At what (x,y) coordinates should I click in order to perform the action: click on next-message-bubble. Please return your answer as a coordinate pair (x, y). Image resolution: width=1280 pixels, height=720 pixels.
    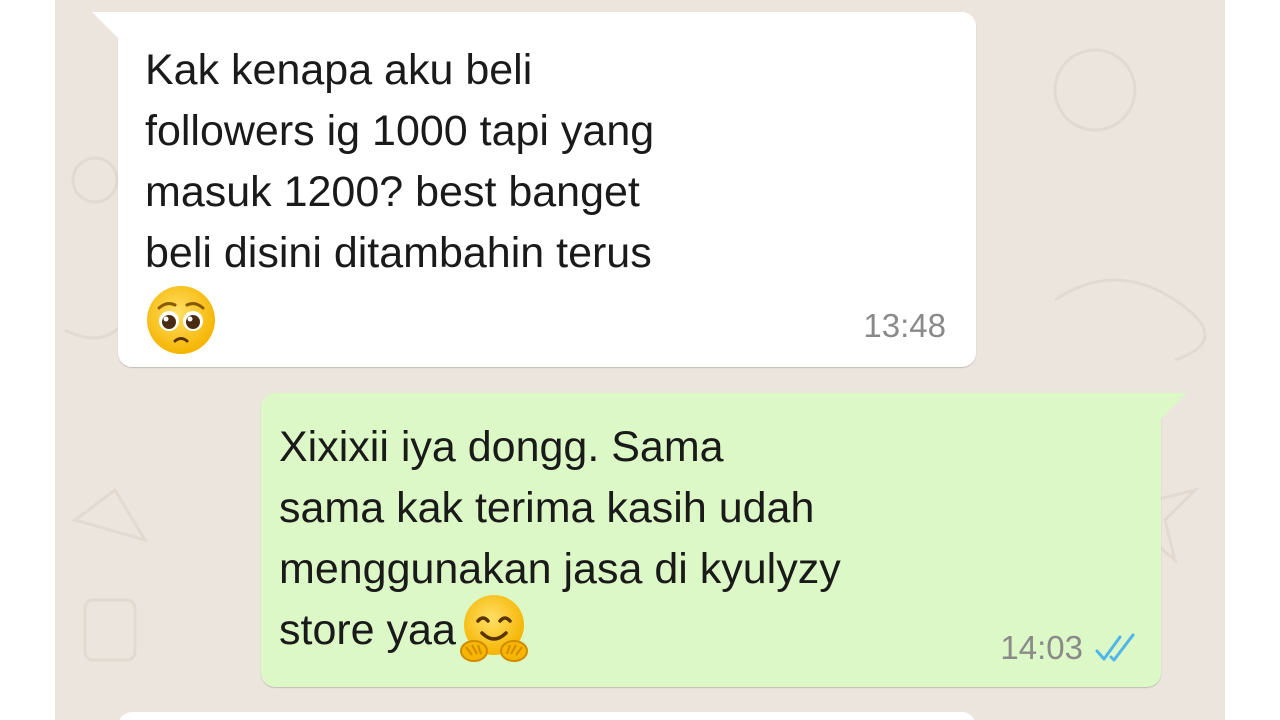
    Looking at the image, I should click on (547, 716).